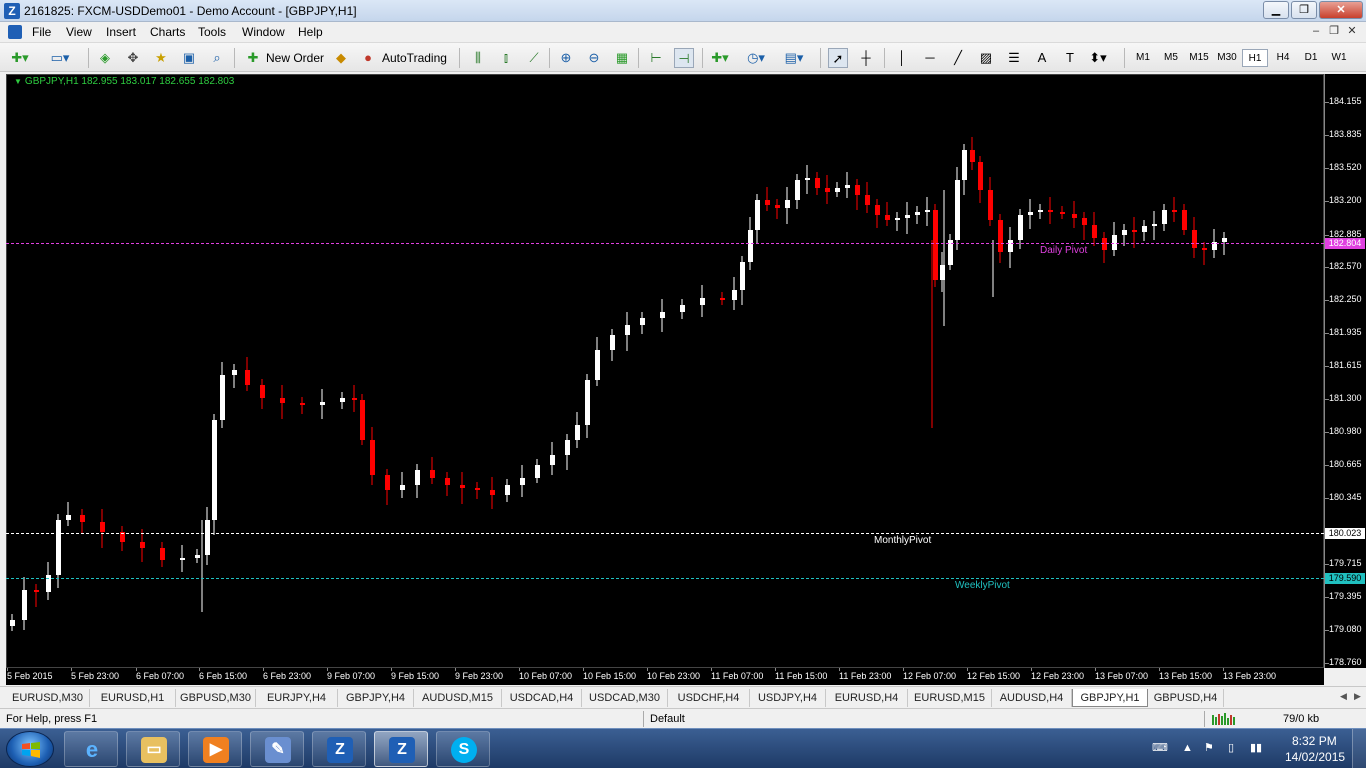  What do you see at coordinates (1357, 696) in the screenshot?
I see `tabs-scroll-right-icon: ▶` at bounding box center [1357, 696].